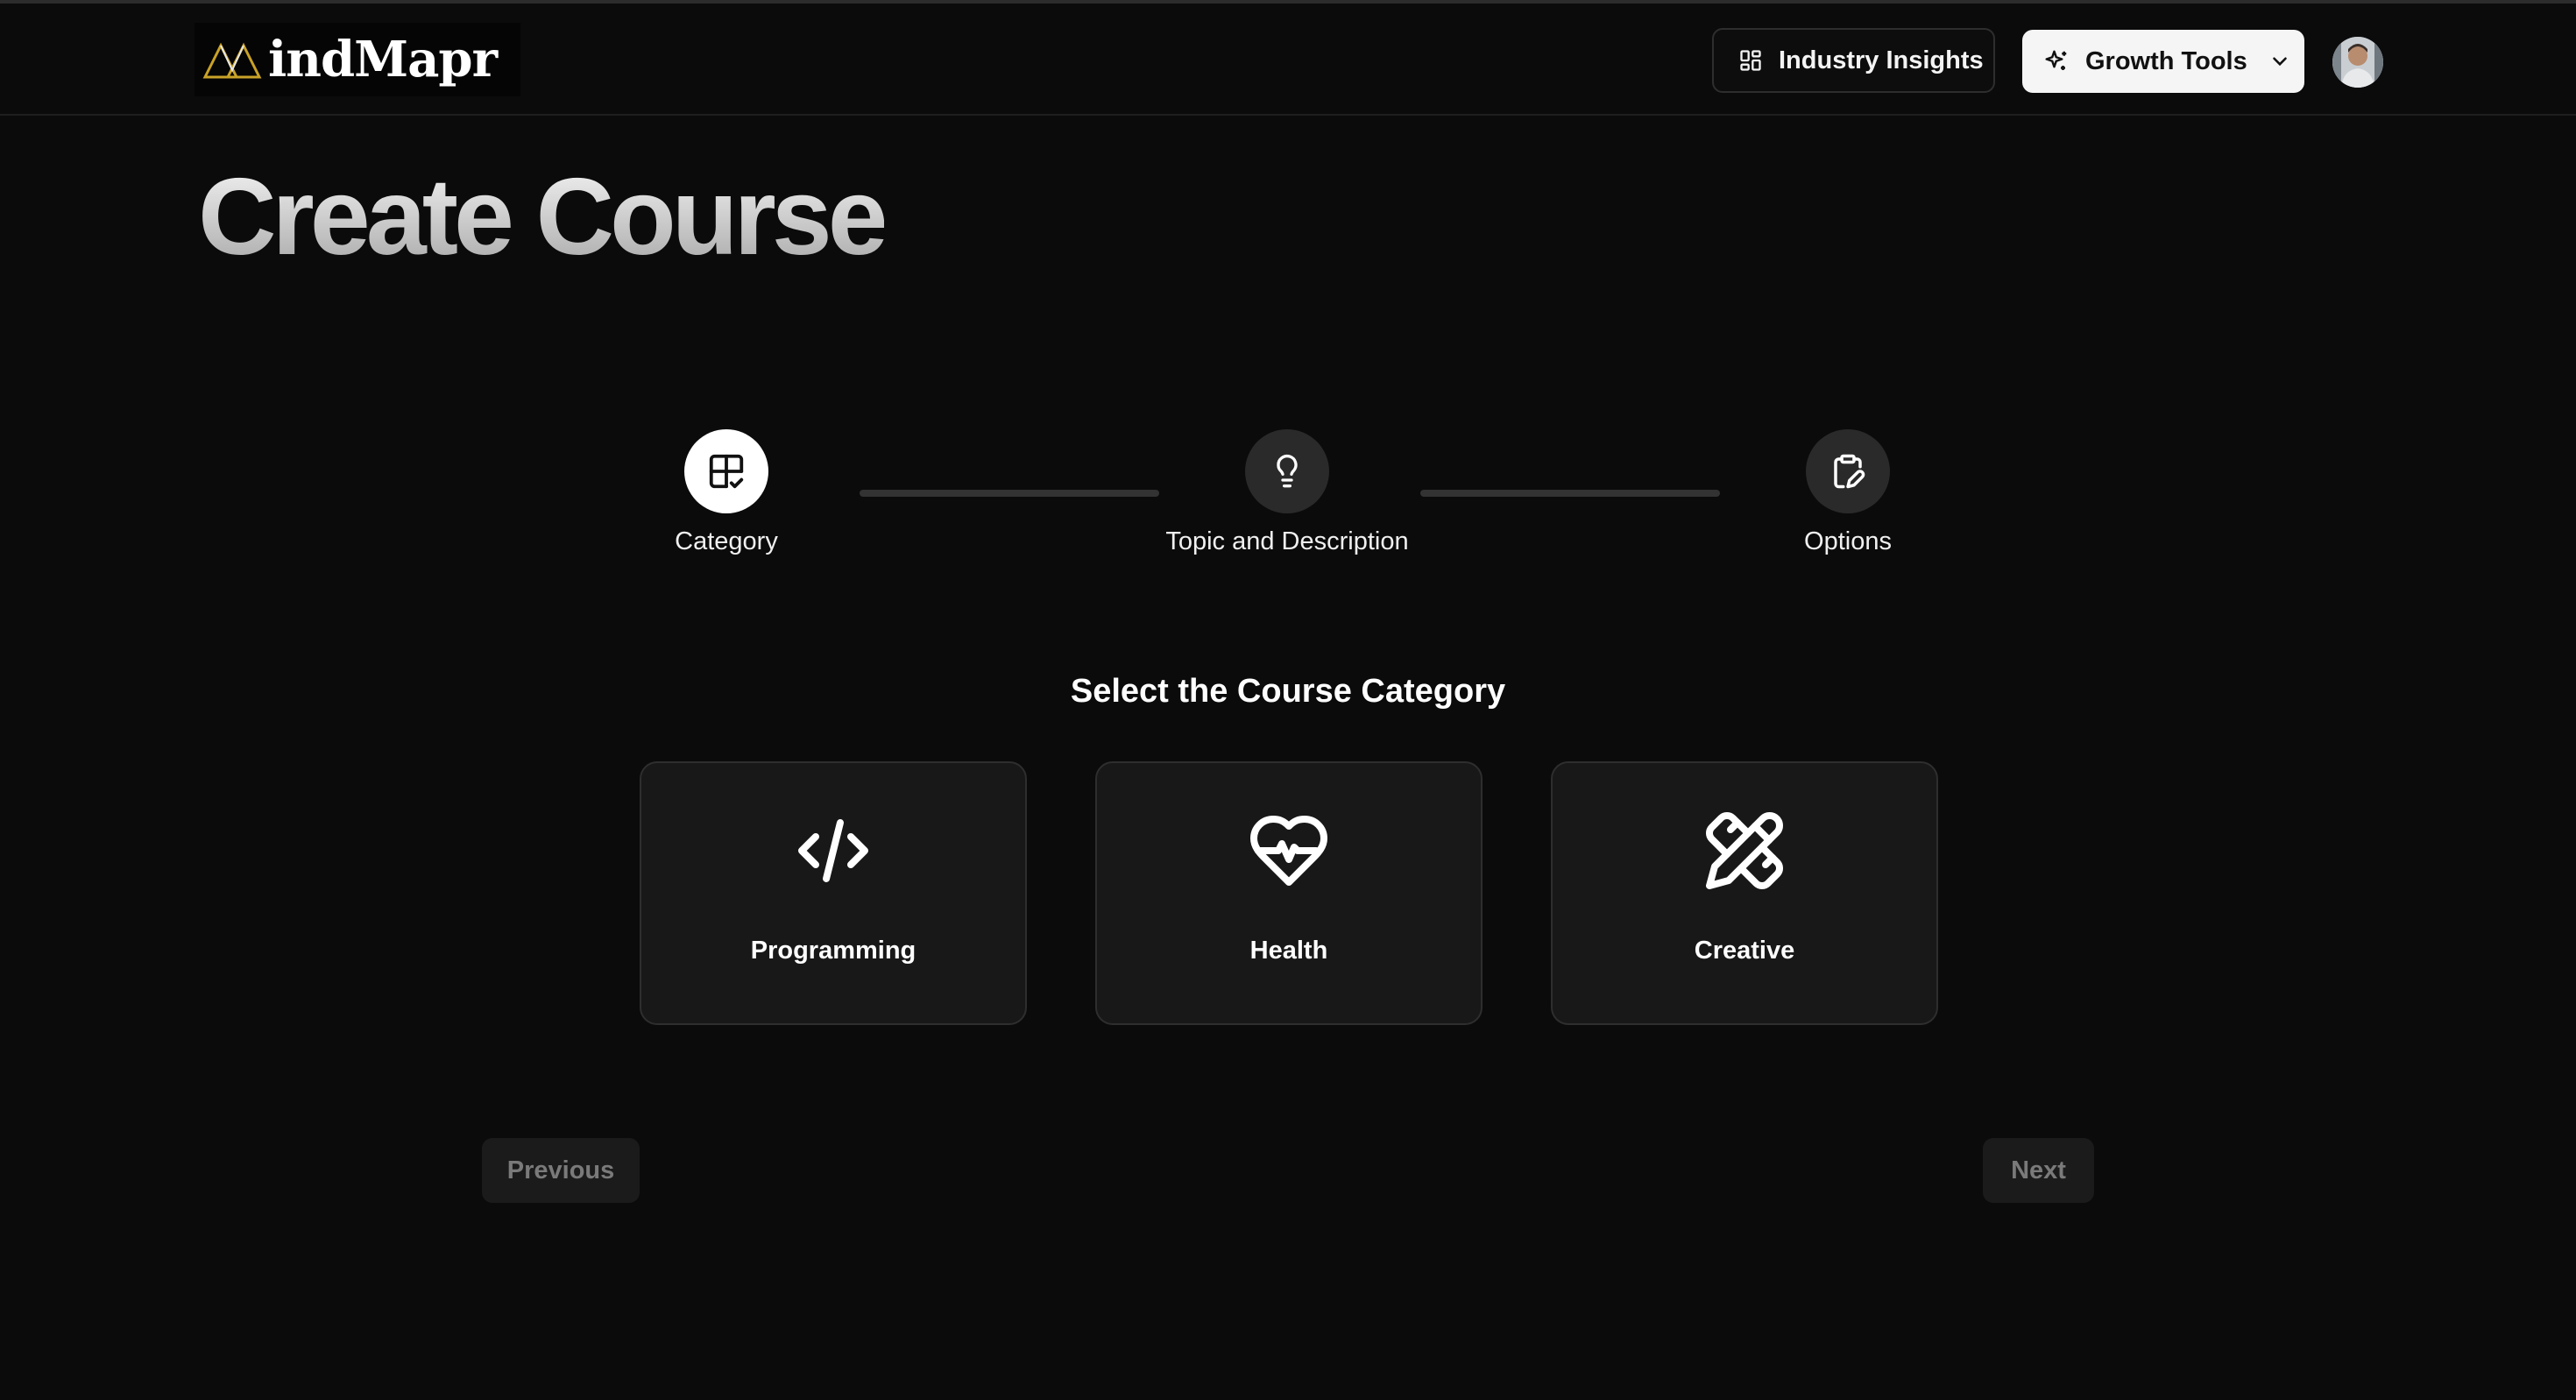  I want to click on growth-tools-dropdown: Growth Tools, so click(2163, 61).